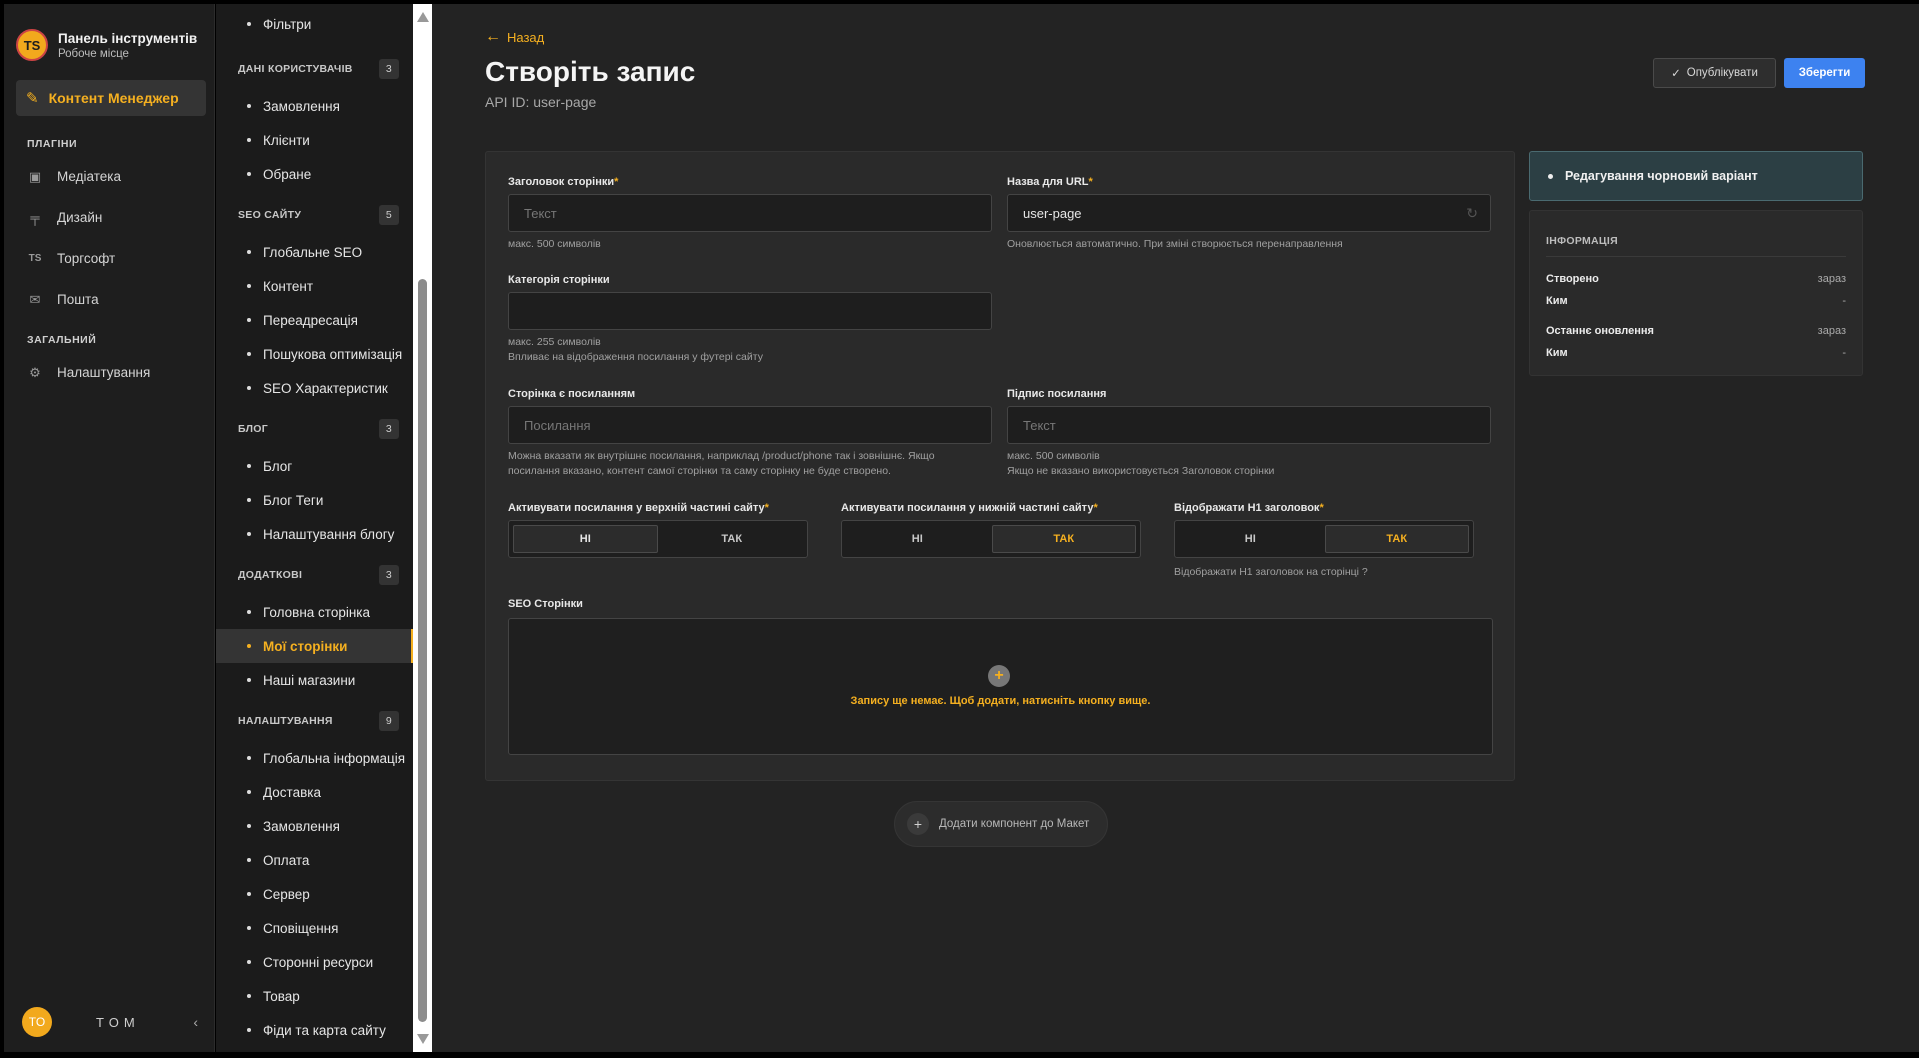  I want to click on menu-item: Пошукова оптимізація, so click(314, 354).